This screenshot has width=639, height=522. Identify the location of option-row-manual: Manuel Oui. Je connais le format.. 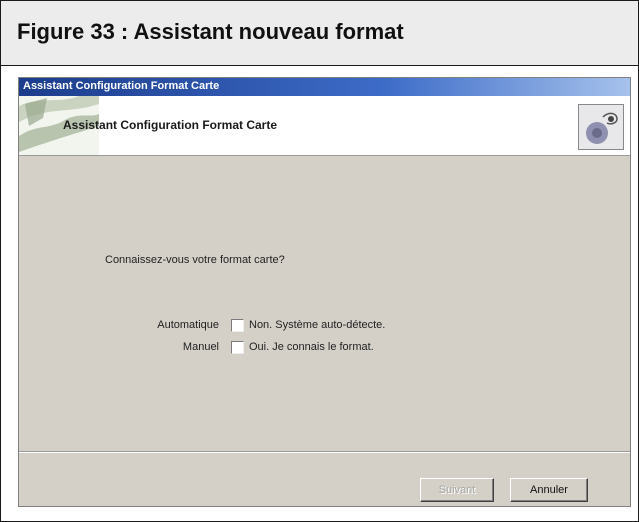
(339, 348).